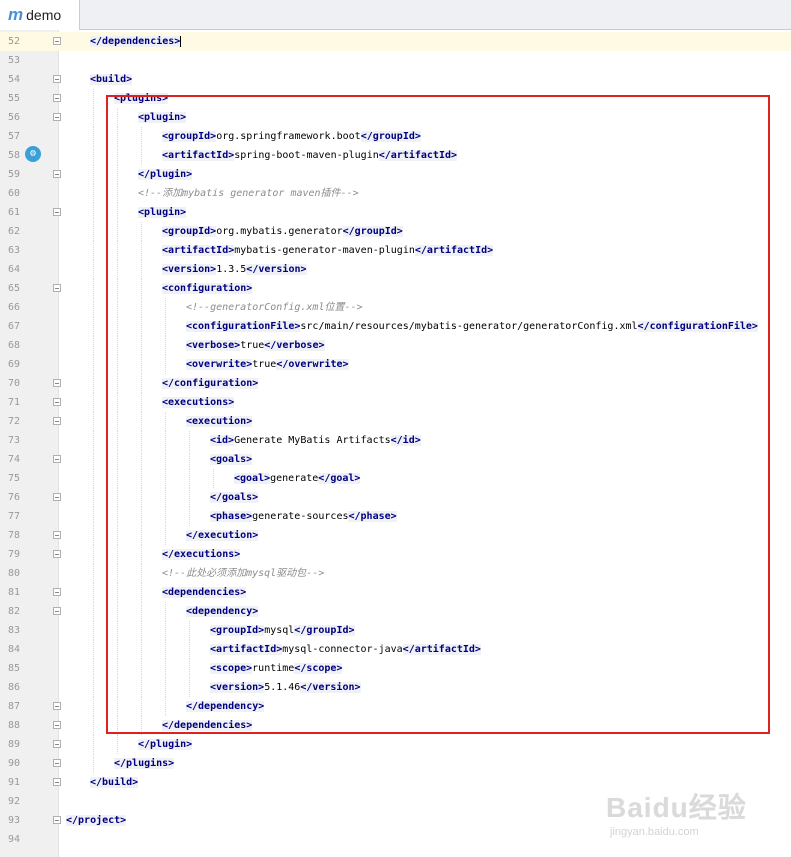 The width and height of the screenshot is (791, 857). I want to click on code-line: 74 <goals>, so click(395, 459).